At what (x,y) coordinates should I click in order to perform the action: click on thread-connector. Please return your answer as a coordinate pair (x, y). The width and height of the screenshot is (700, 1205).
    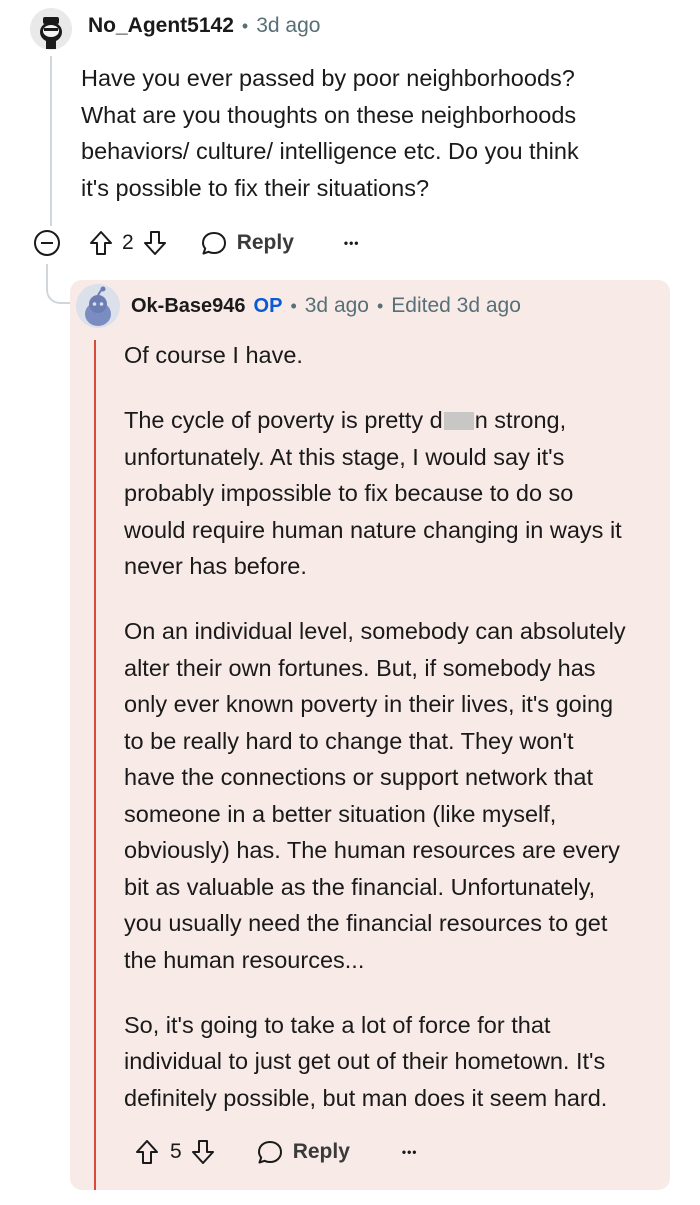
    Looking at the image, I should click on (58, 284).